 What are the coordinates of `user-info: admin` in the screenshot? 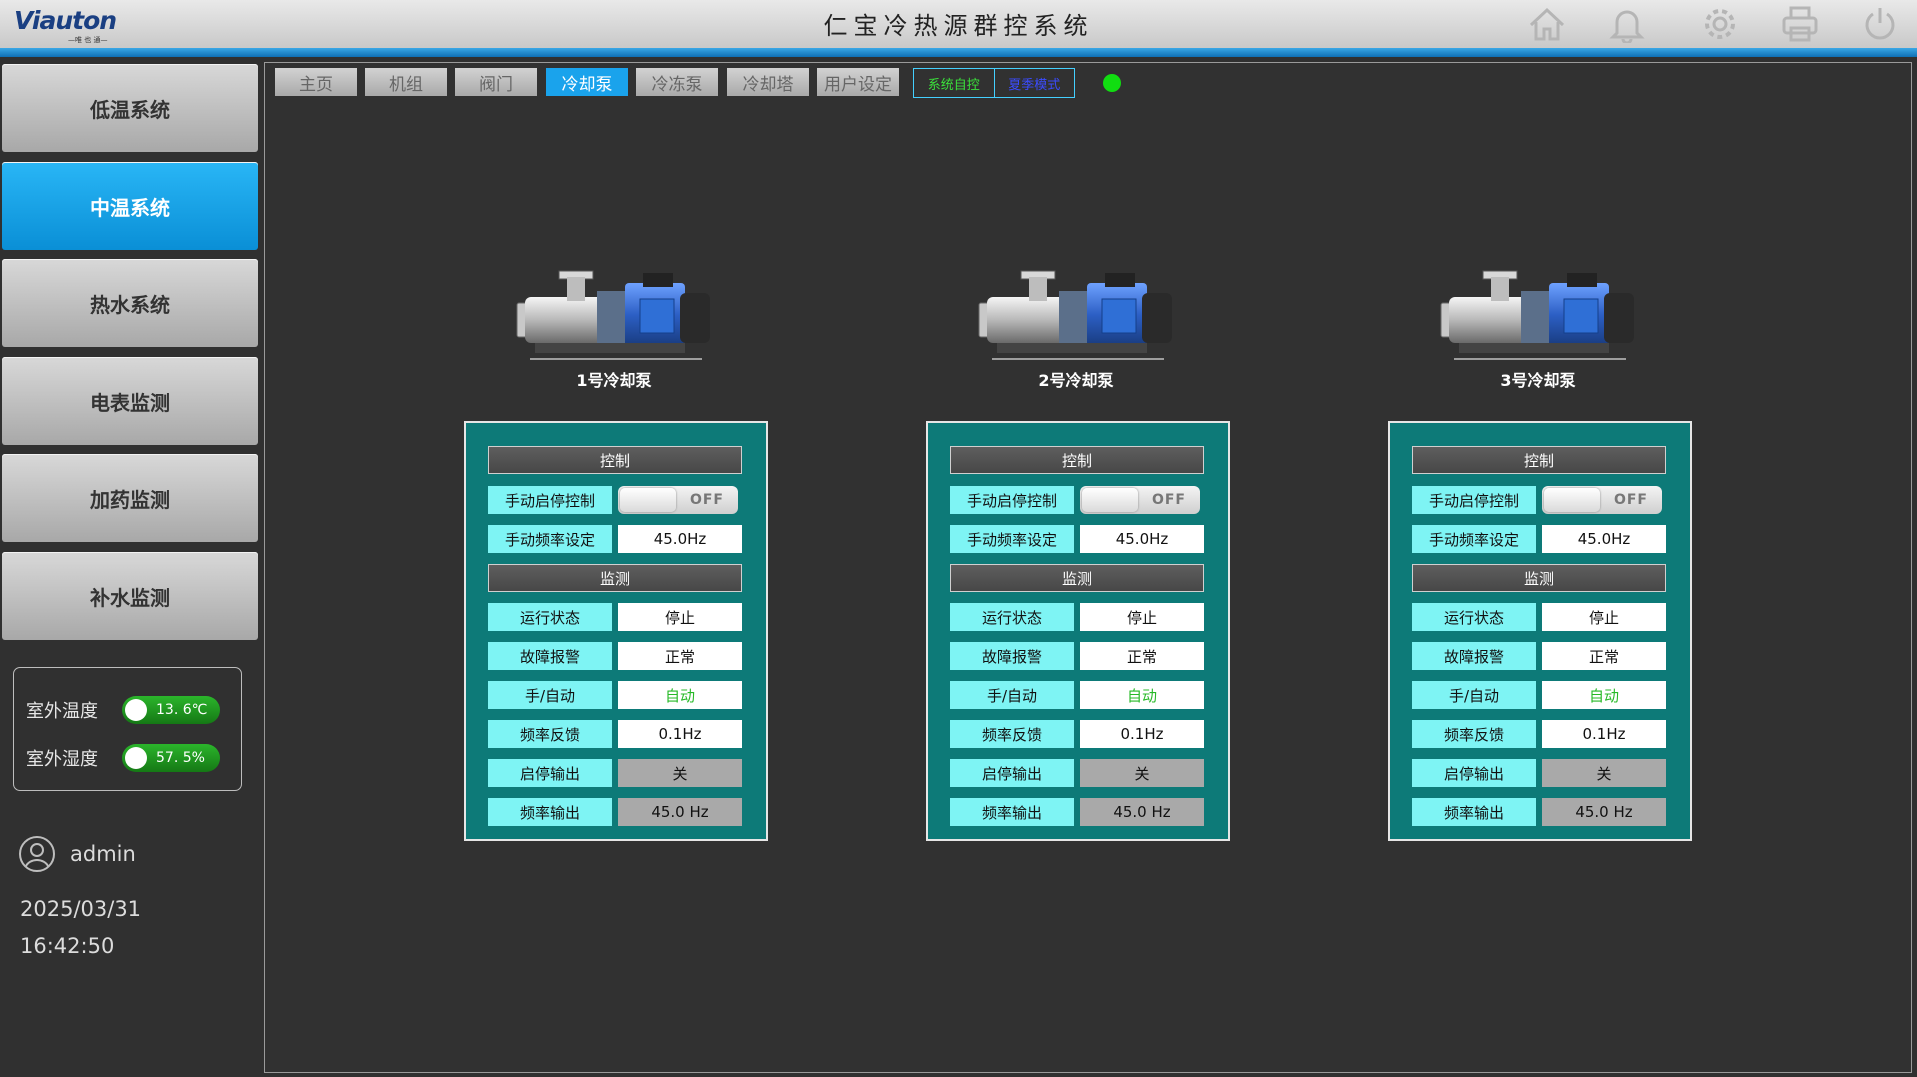 It's located at (77, 854).